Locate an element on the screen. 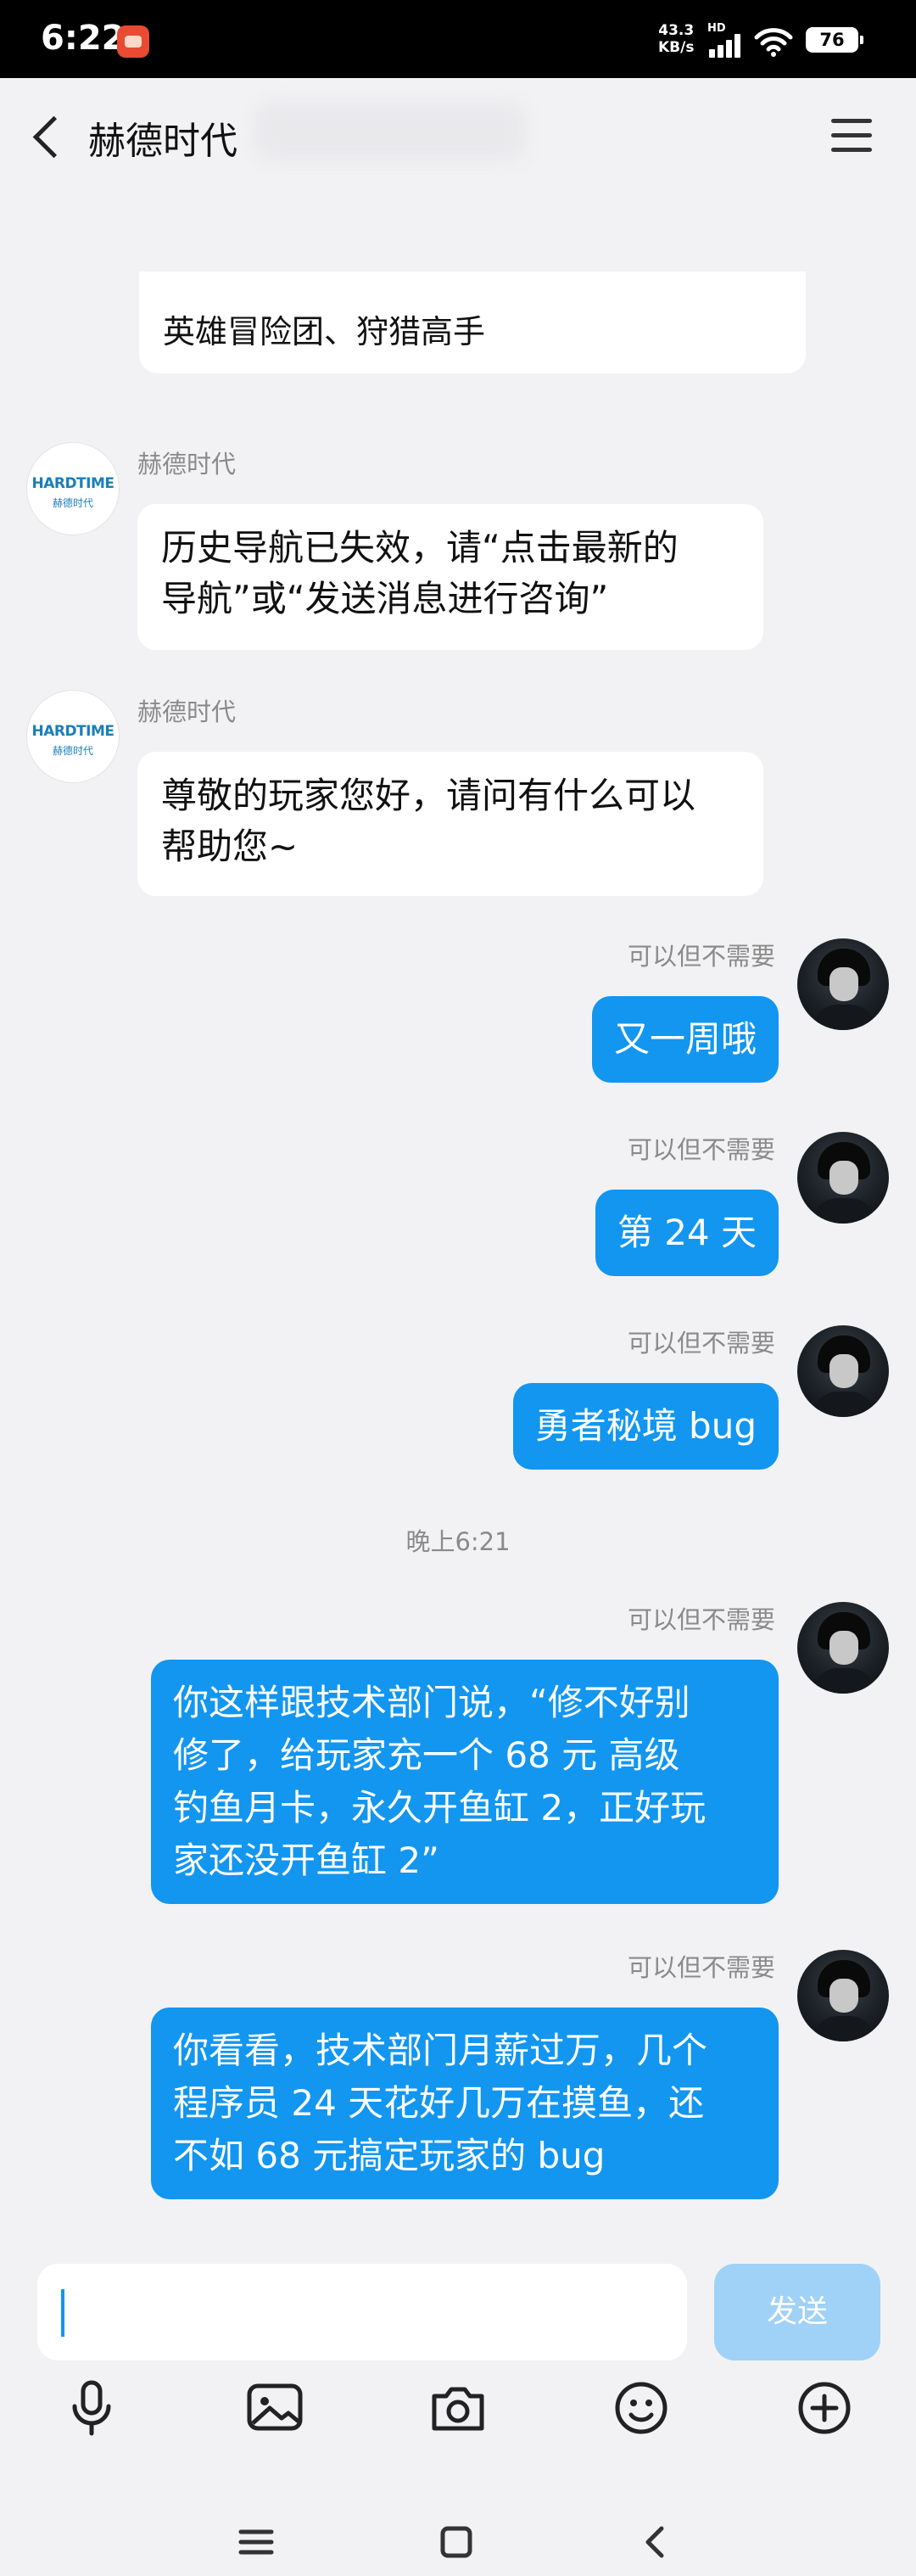 The height and width of the screenshot is (2576, 916). page-title: 赫德时代 is located at coordinates (162, 141).